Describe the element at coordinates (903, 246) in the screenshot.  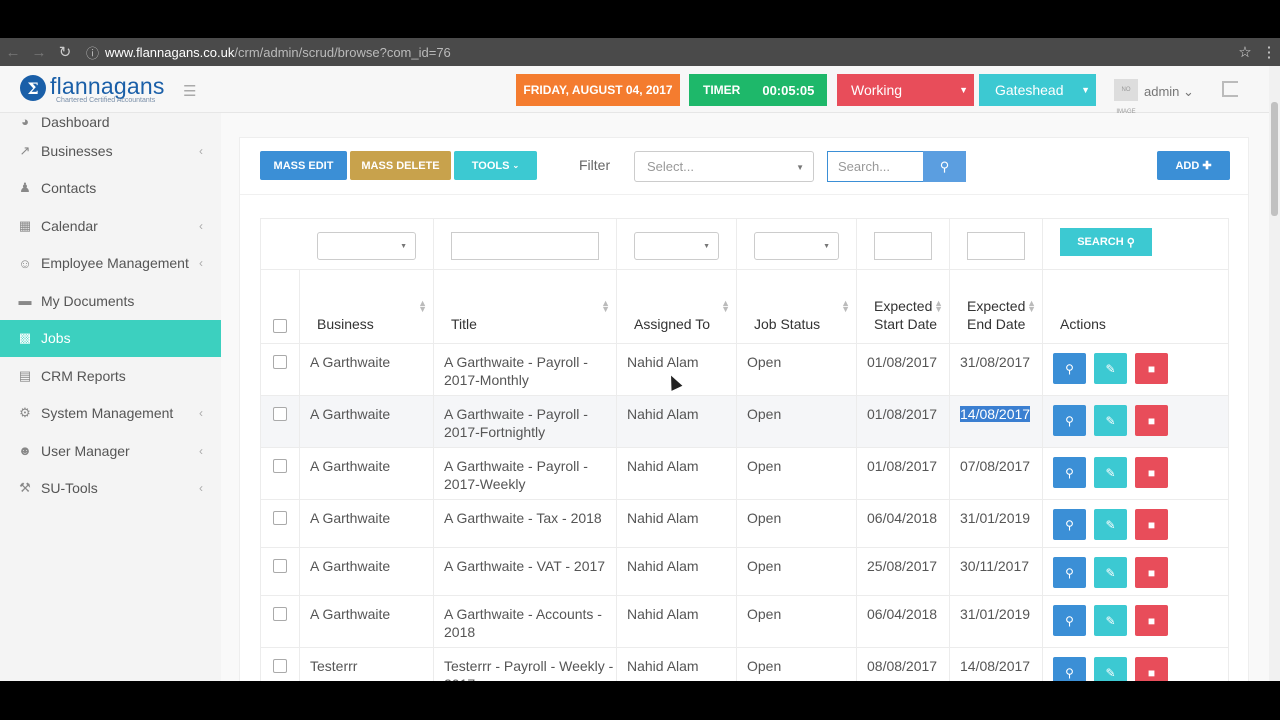
I see `start-date-filter-input` at that location.